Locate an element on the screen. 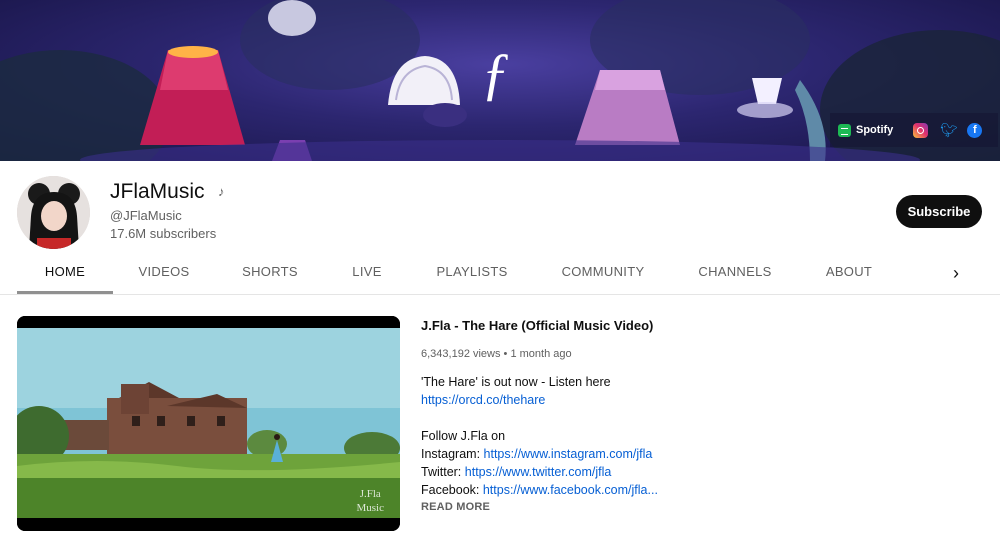  desc-spacer is located at coordinates (586, 418).